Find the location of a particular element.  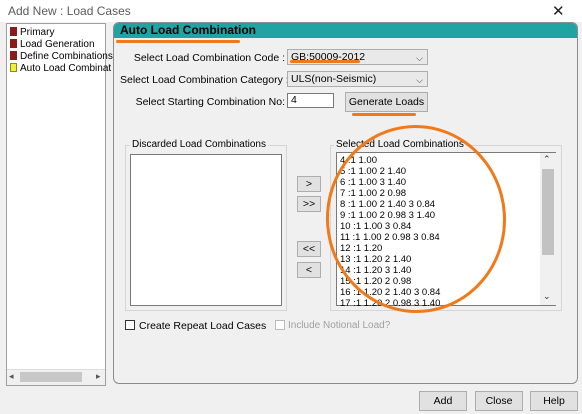

scroll-up-icon: ⌃ is located at coordinates (547, 159).